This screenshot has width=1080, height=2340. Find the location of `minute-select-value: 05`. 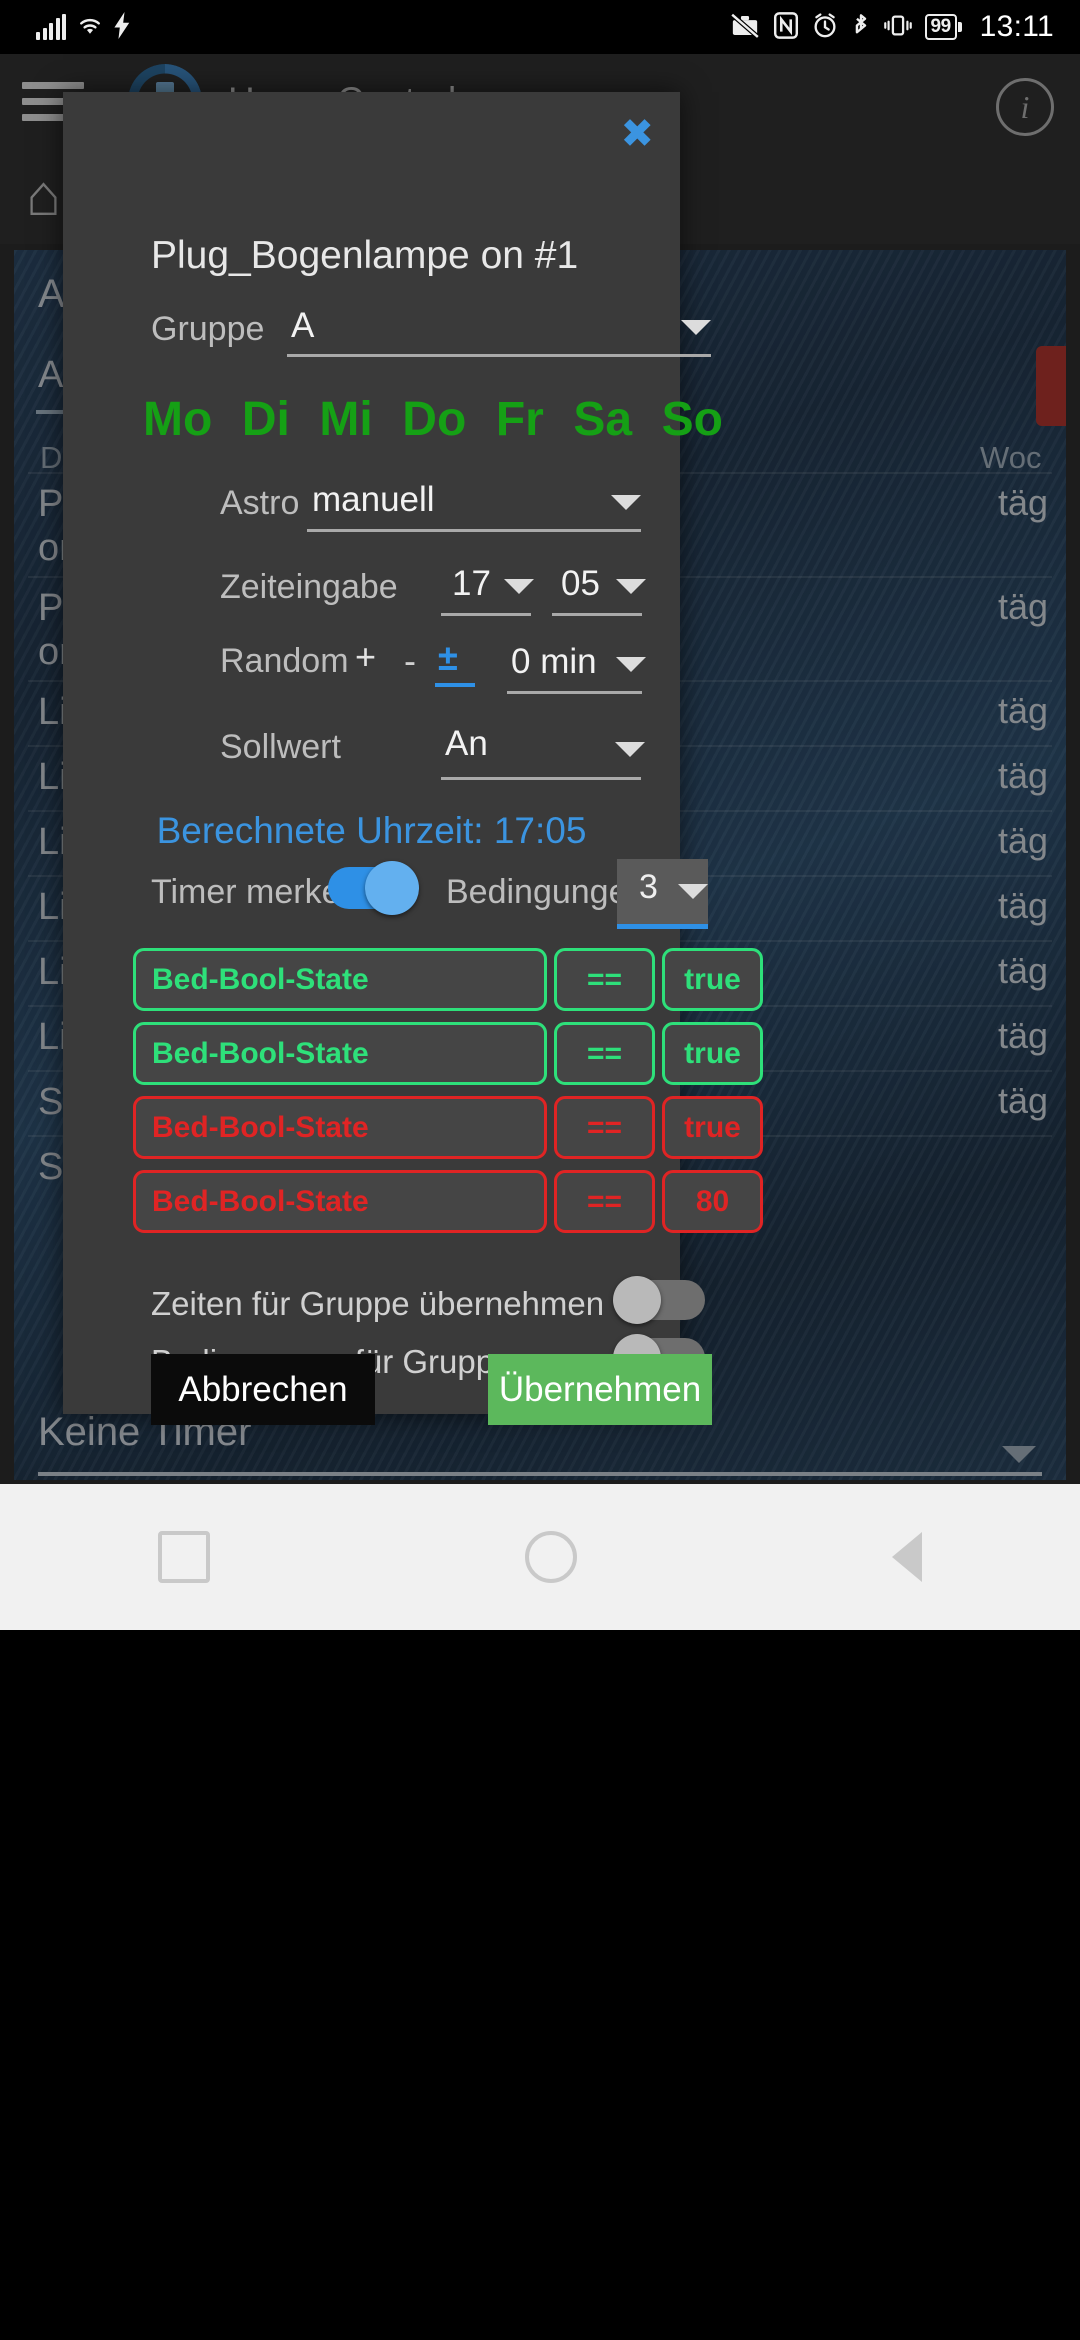

minute-select-value: 05 is located at coordinates (580, 584).